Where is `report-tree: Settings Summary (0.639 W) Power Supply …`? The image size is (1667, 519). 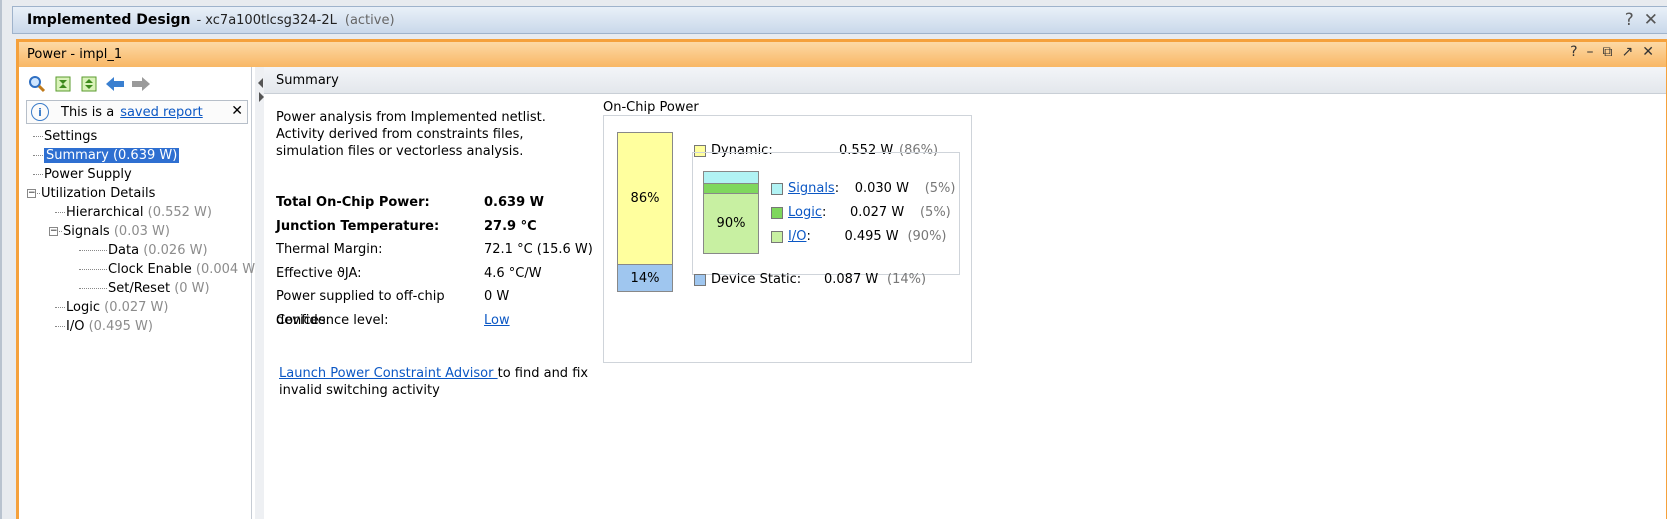 report-tree: Settings Summary (0.639 W) Power Supply … is located at coordinates (143, 231).